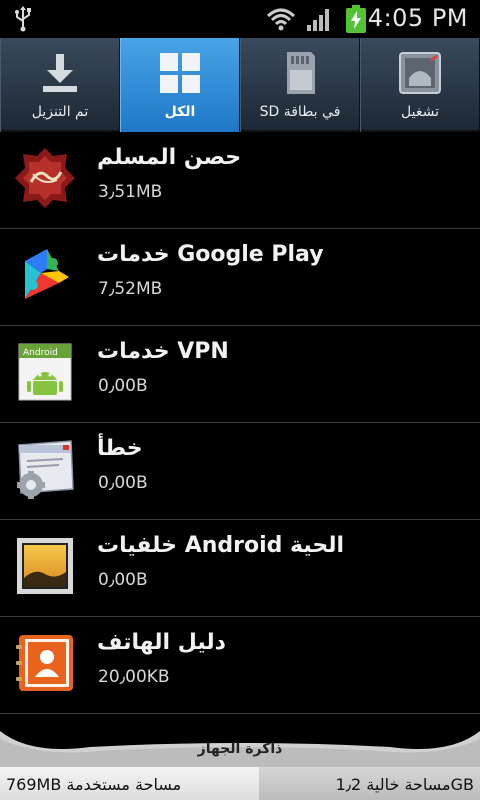  Describe the element at coordinates (300, 112) in the screenshot. I see `tab-label: في بطاقة SD` at that location.